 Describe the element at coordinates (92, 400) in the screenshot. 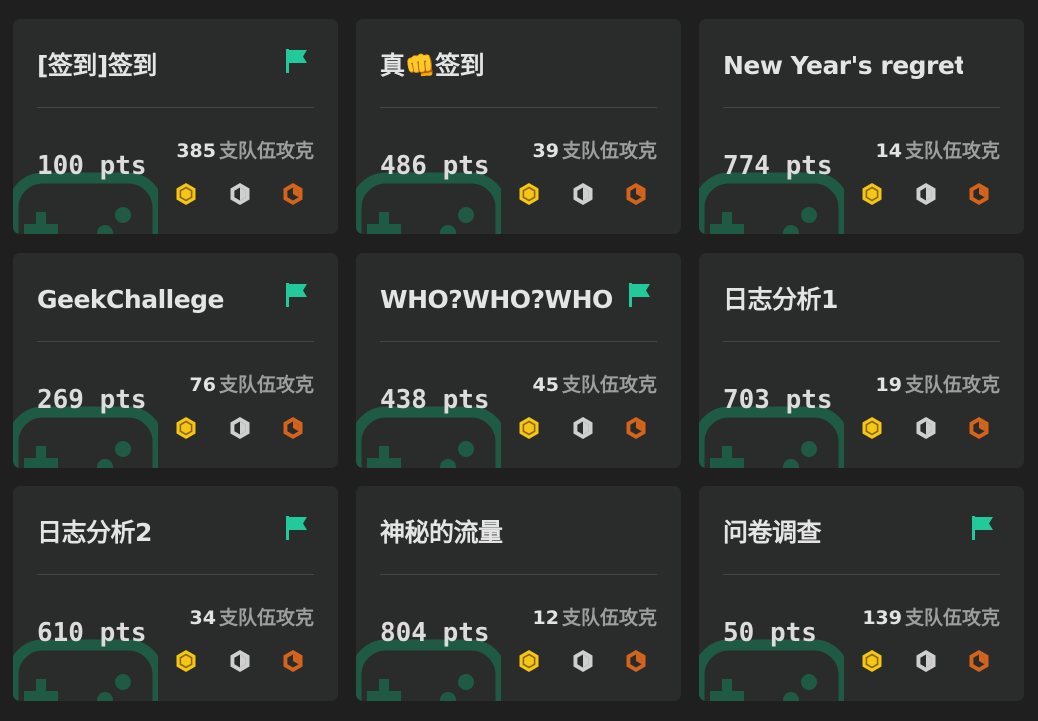

I see `challenge-points: 269 pts` at that location.